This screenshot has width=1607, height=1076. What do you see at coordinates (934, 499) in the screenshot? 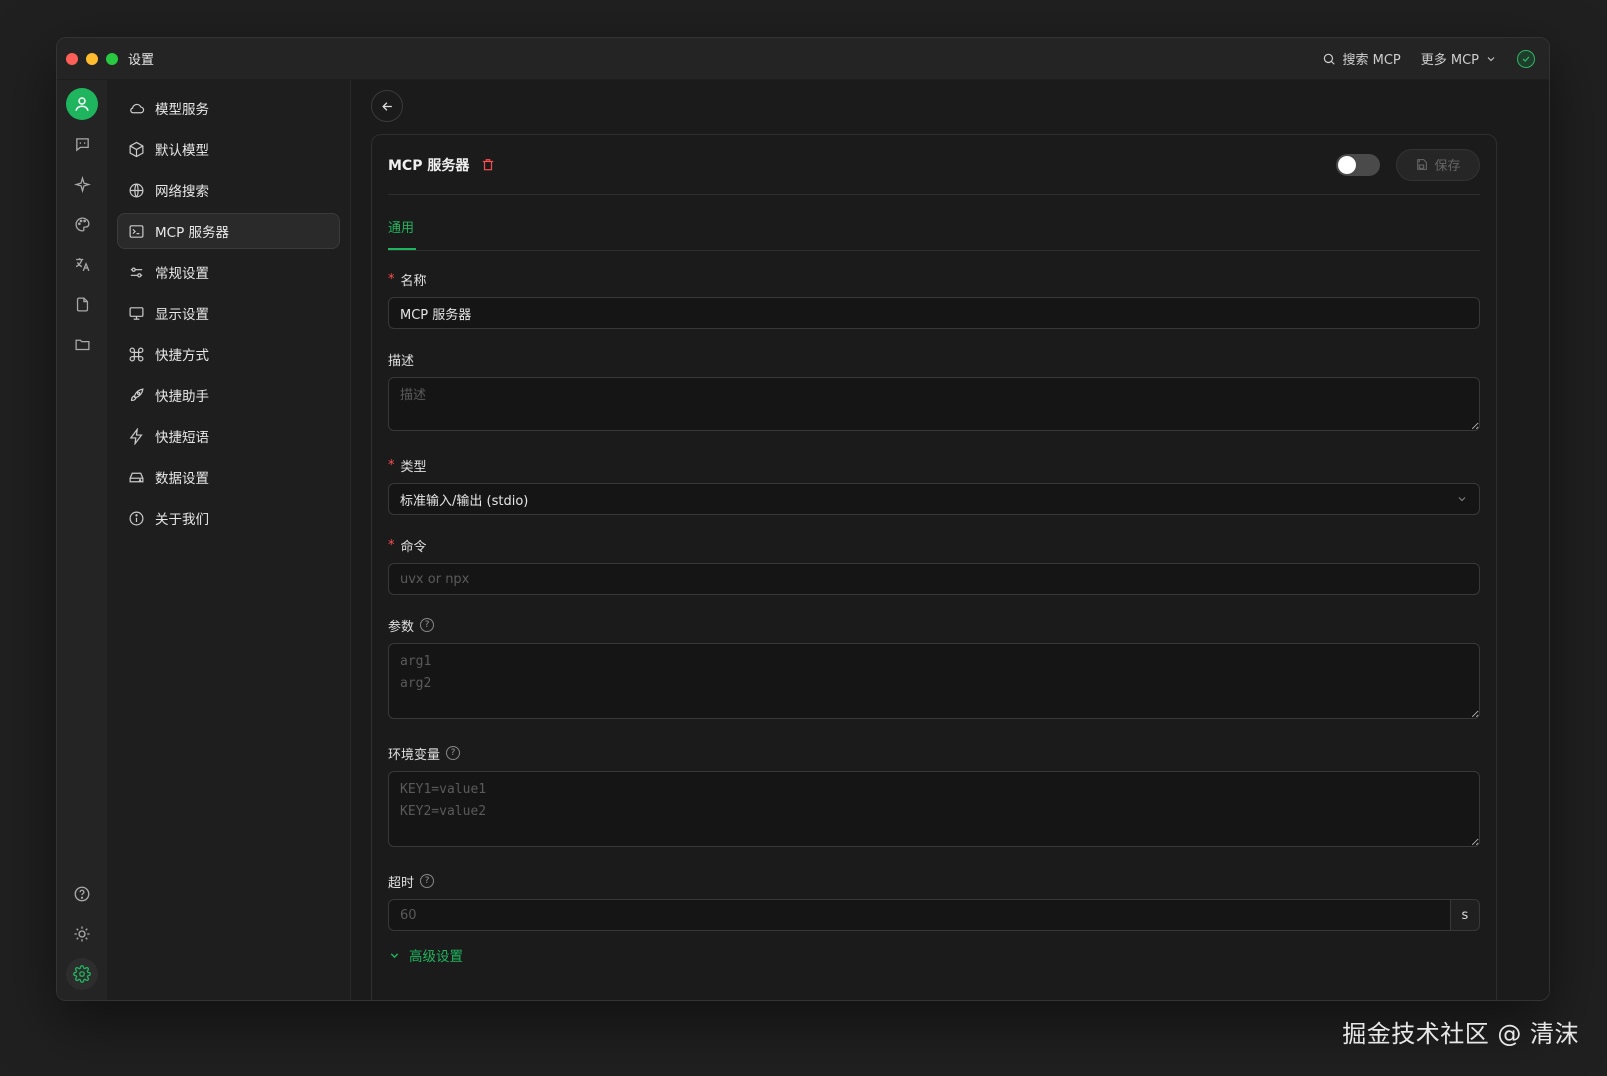
I see `type-select: 标准输入/输出 (stdio)` at bounding box center [934, 499].